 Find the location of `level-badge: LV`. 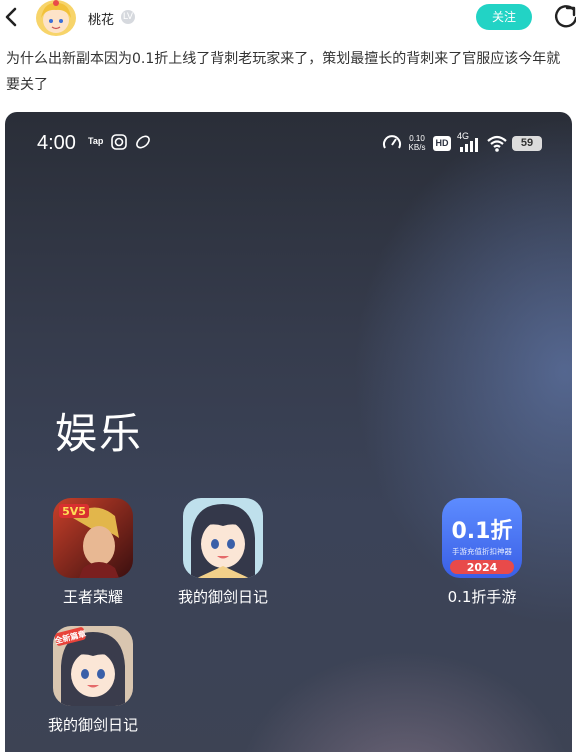

level-badge: LV is located at coordinates (128, 17).